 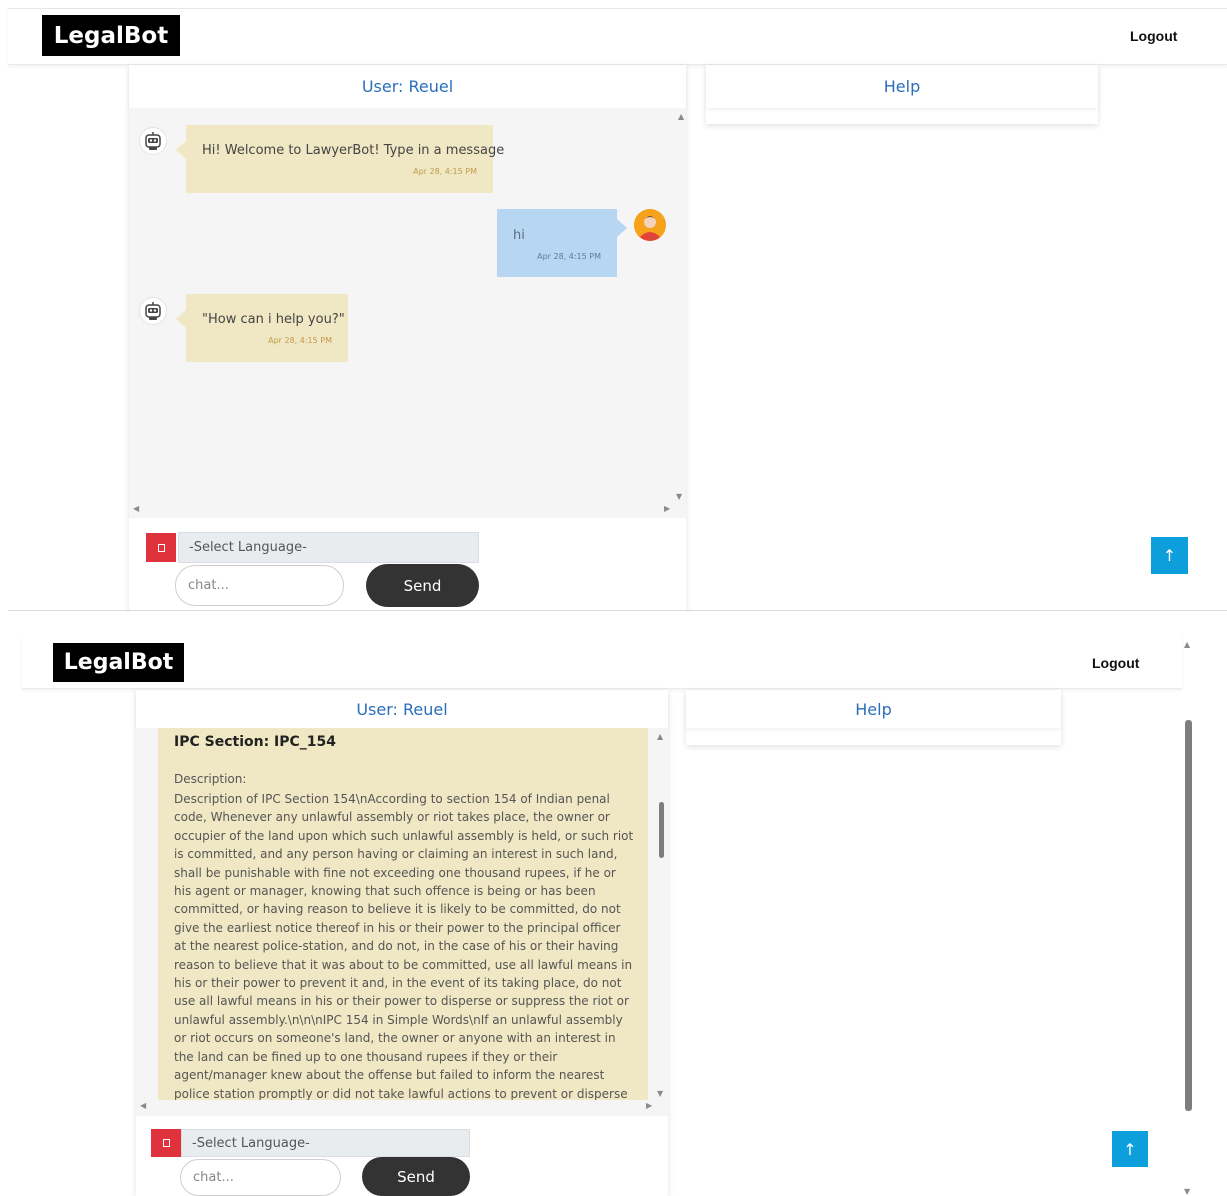 I want to click on page-scrollbar-thumb, so click(x=1188, y=915).